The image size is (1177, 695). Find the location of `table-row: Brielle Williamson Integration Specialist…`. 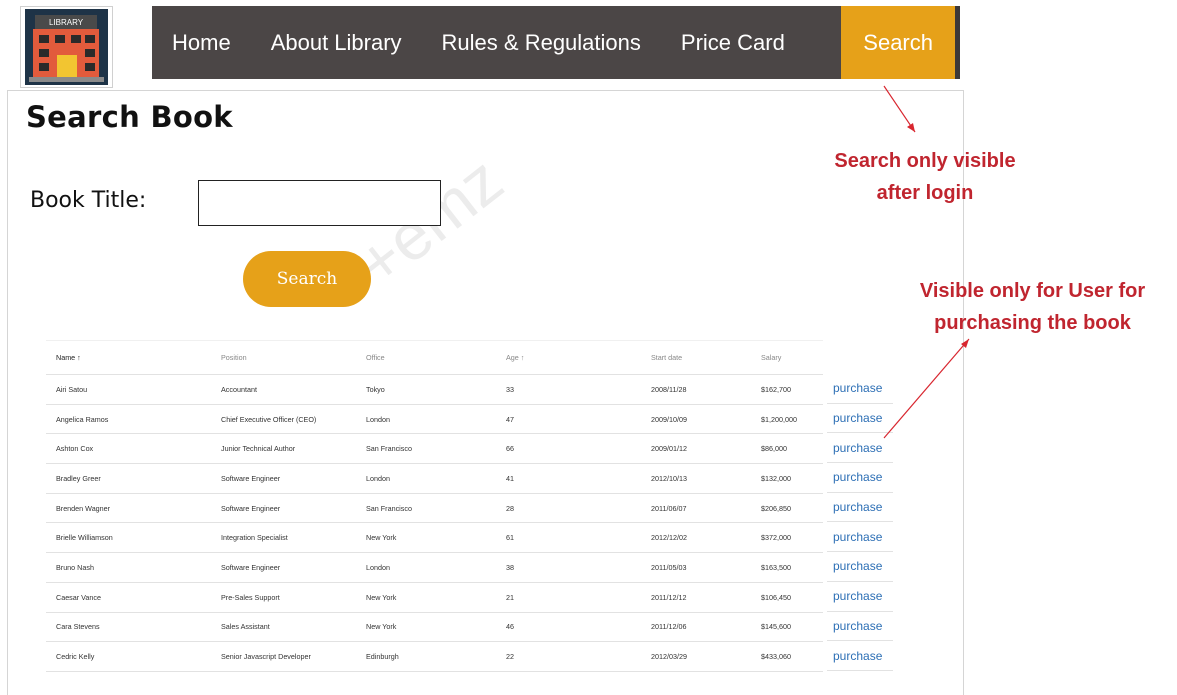

table-row: Brielle Williamson Integration Specialist… is located at coordinates (434, 538).